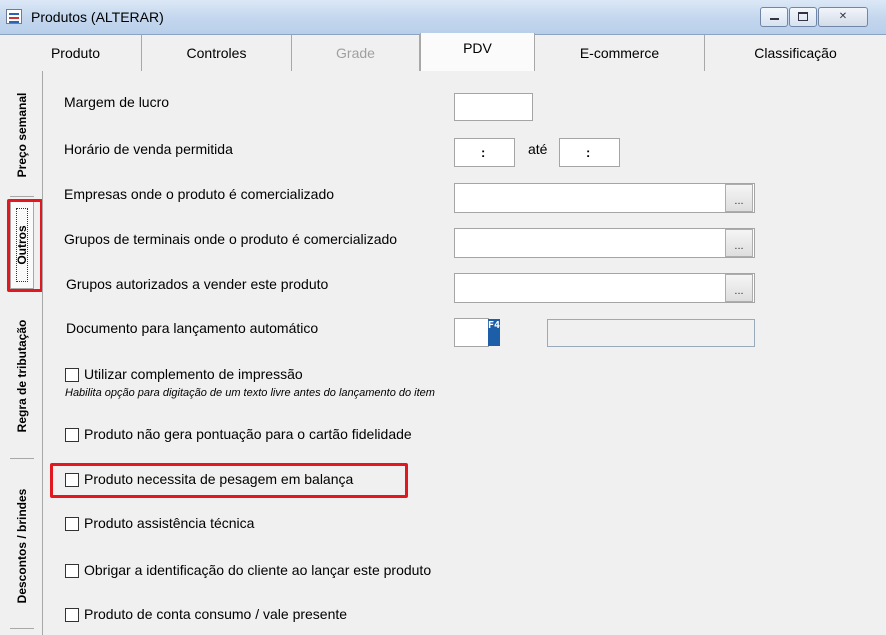 The image size is (886, 635). I want to click on horario-fim-input: :, so click(589, 152).